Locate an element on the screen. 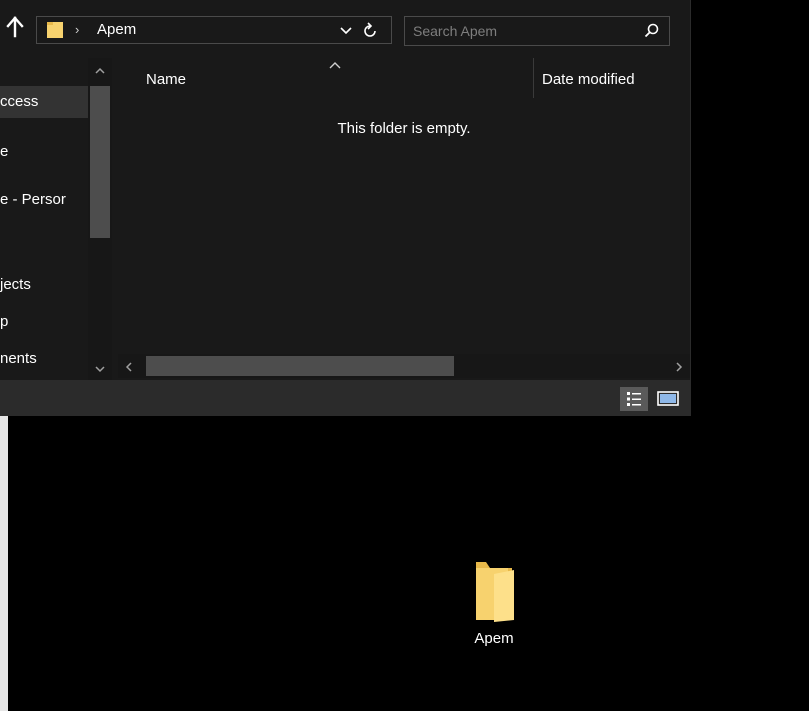 This screenshot has height=711, width=809. scroll-right-arrow-icon is located at coordinates (679, 367).